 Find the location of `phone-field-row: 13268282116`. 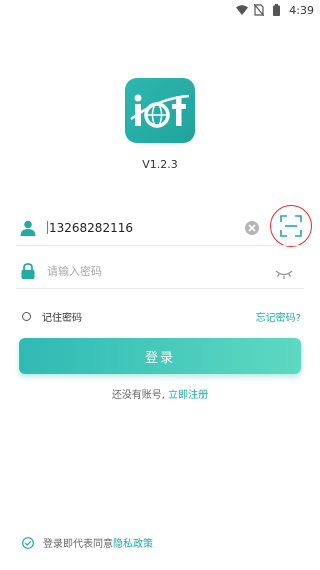

phone-field-row: 13268282116 is located at coordinates (164, 226).